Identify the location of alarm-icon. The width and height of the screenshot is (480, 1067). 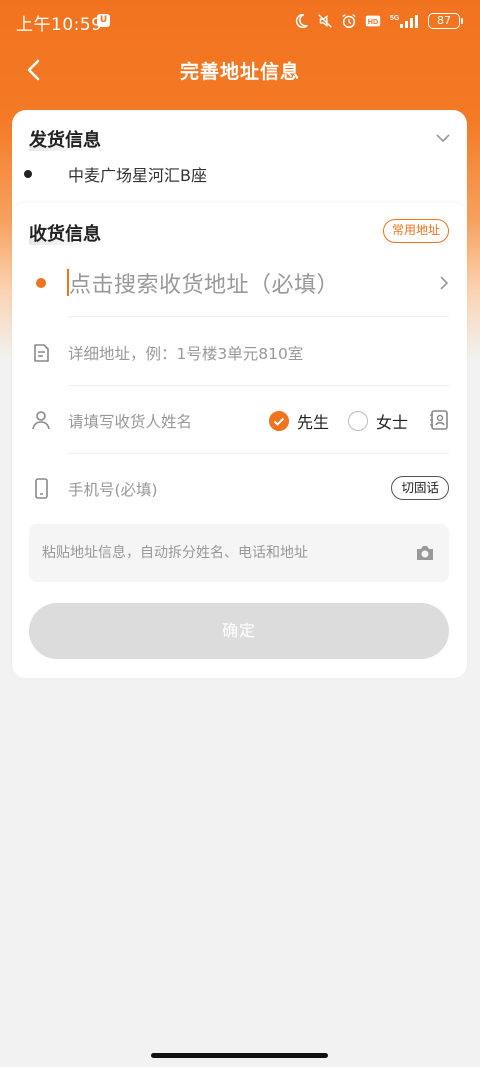
(349, 21).